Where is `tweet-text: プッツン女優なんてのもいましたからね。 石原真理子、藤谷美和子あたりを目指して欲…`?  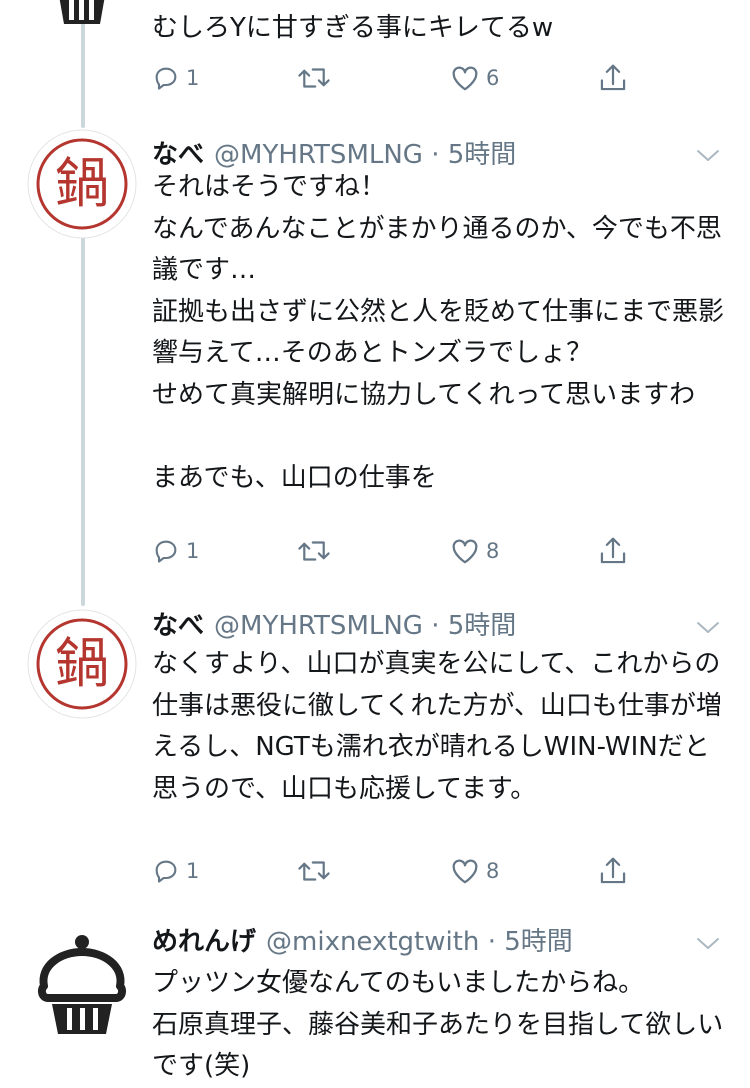
tweet-text: プッツン女優なんてのもいましたからね。 石原真理子、藤谷美和子あたりを目指して欲… is located at coordinates (438, 1024).